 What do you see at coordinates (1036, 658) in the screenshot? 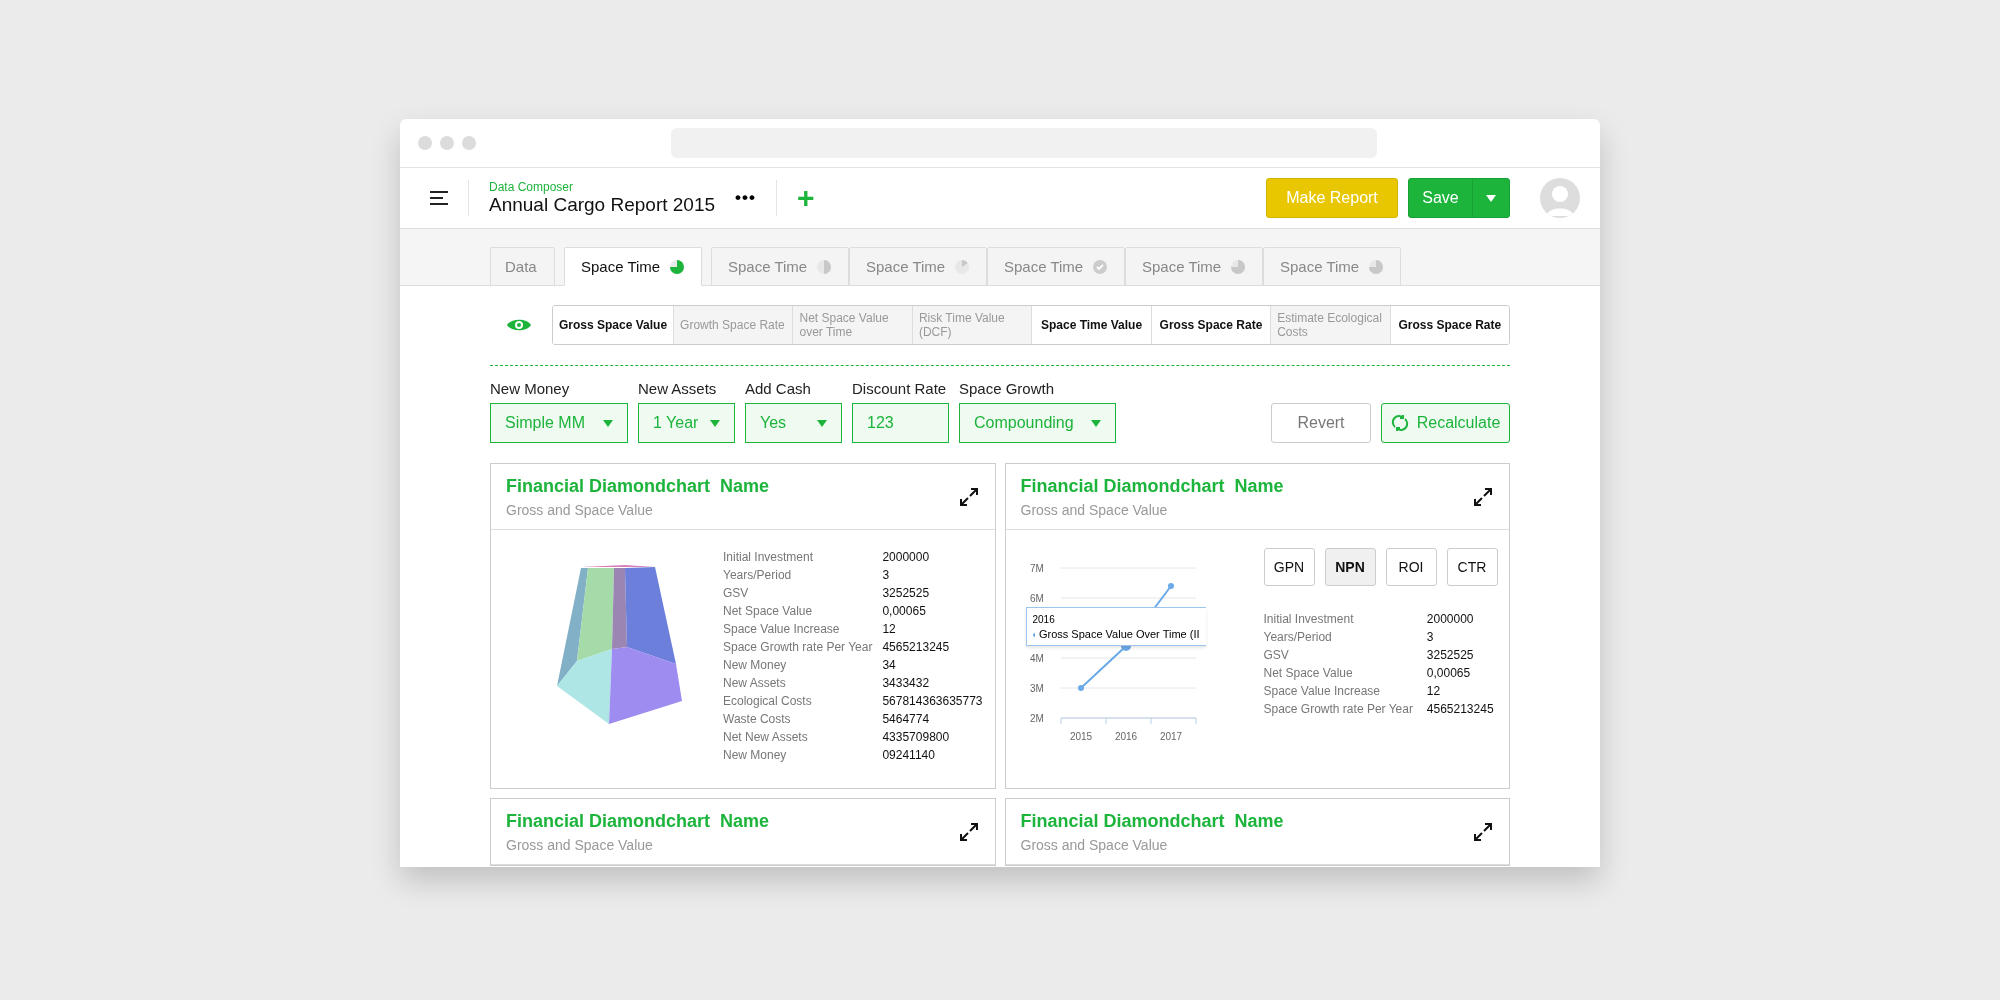
I see `axis-label: 4M` at bounding box center [1036, 658].